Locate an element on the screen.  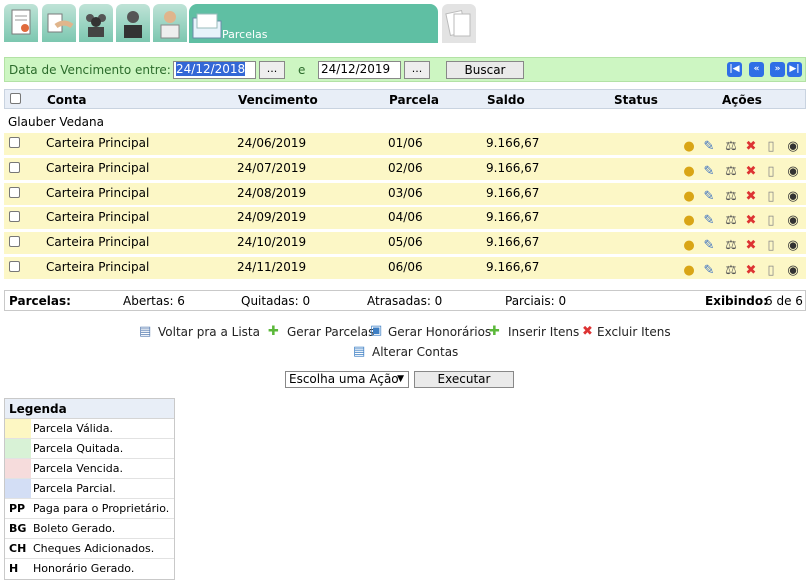
cell-vencimento: 24/06/2019 is located at coordinates (272, 143).